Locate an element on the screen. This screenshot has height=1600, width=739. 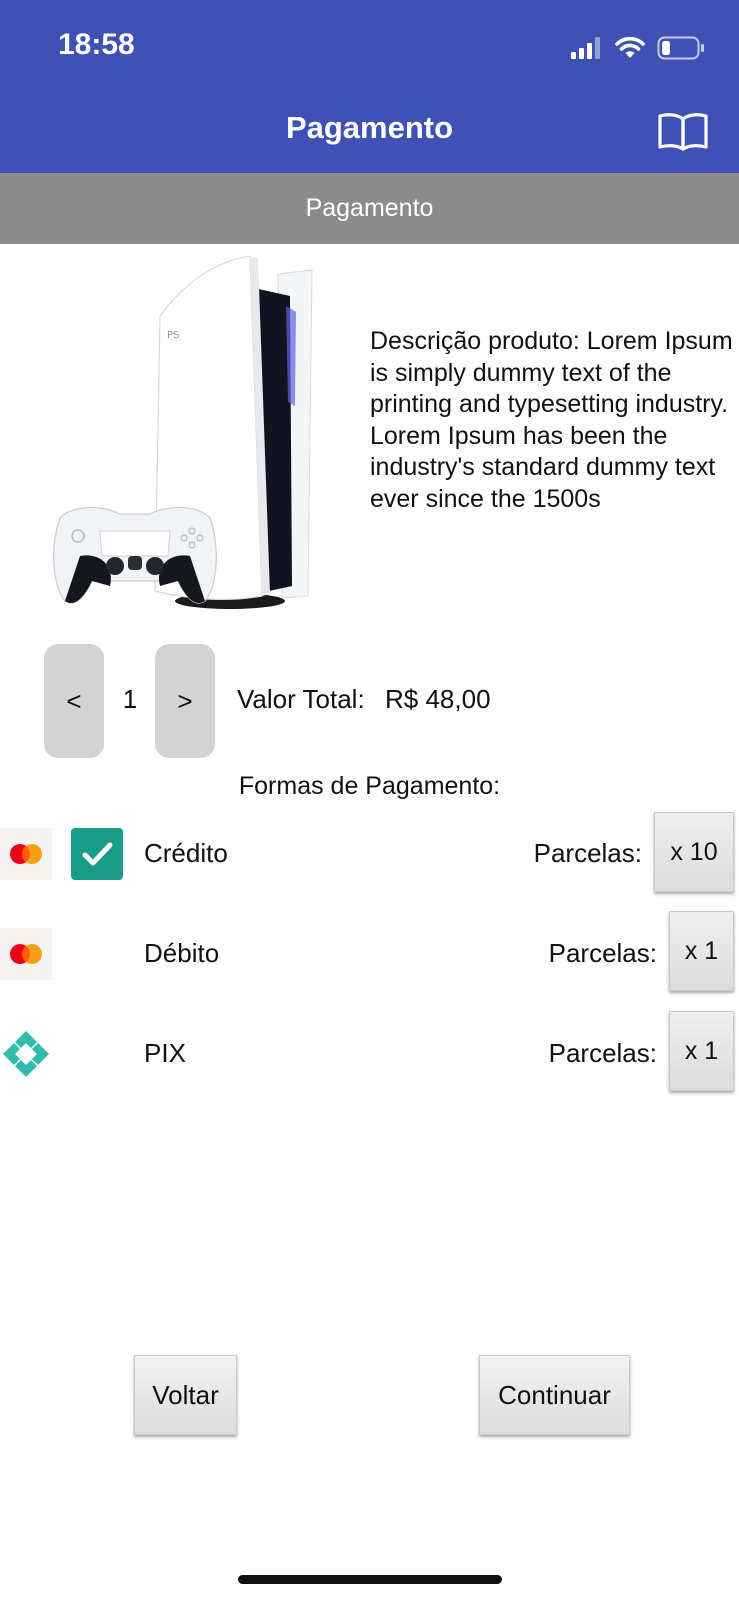
decrease-quantity-label: < is located at coordinates (74, 700).